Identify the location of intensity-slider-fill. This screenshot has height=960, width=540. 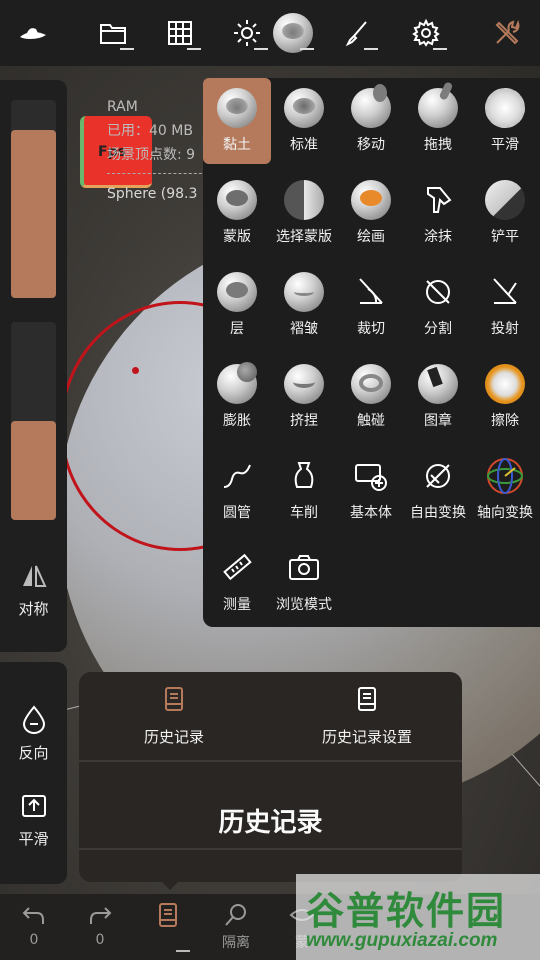
(33, 470).